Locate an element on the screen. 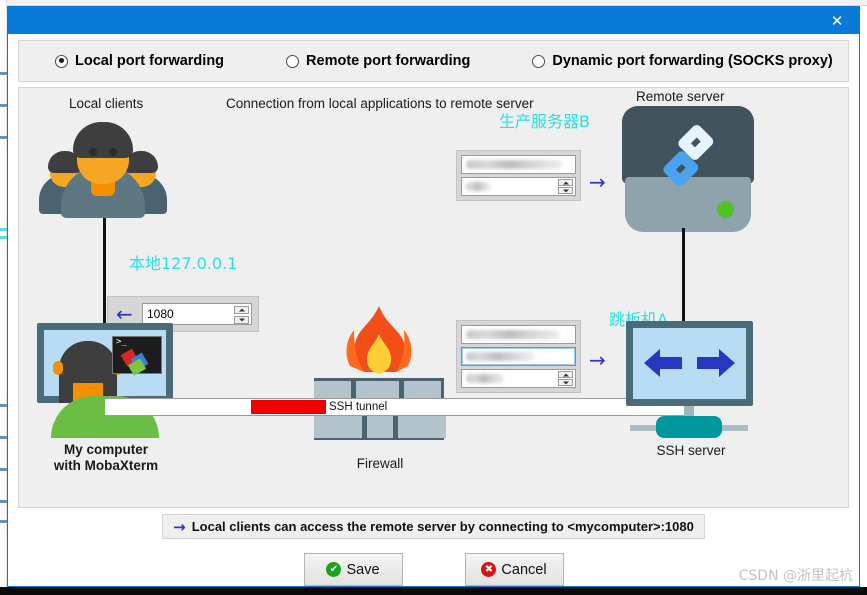  ssh-host-input is located at coordinates (518, 334).